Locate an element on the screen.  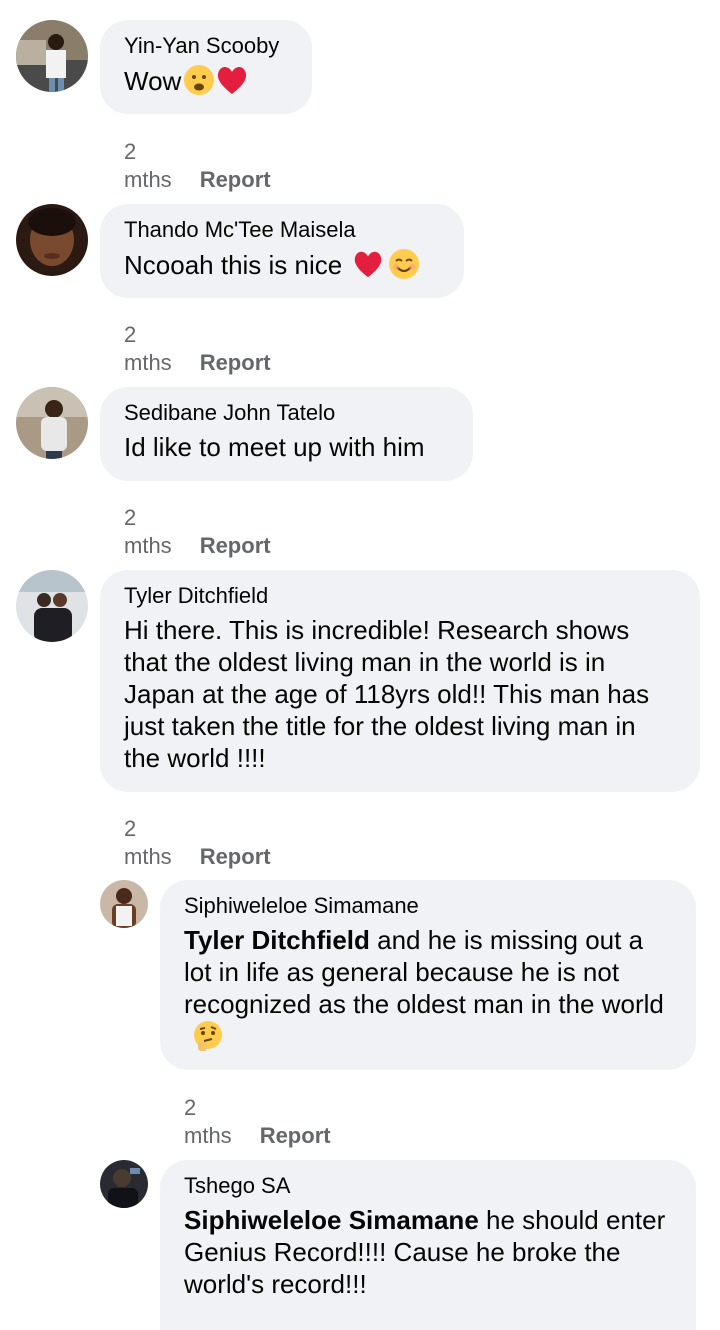
smiling-face-emoji is located at coordinates (404, 264).